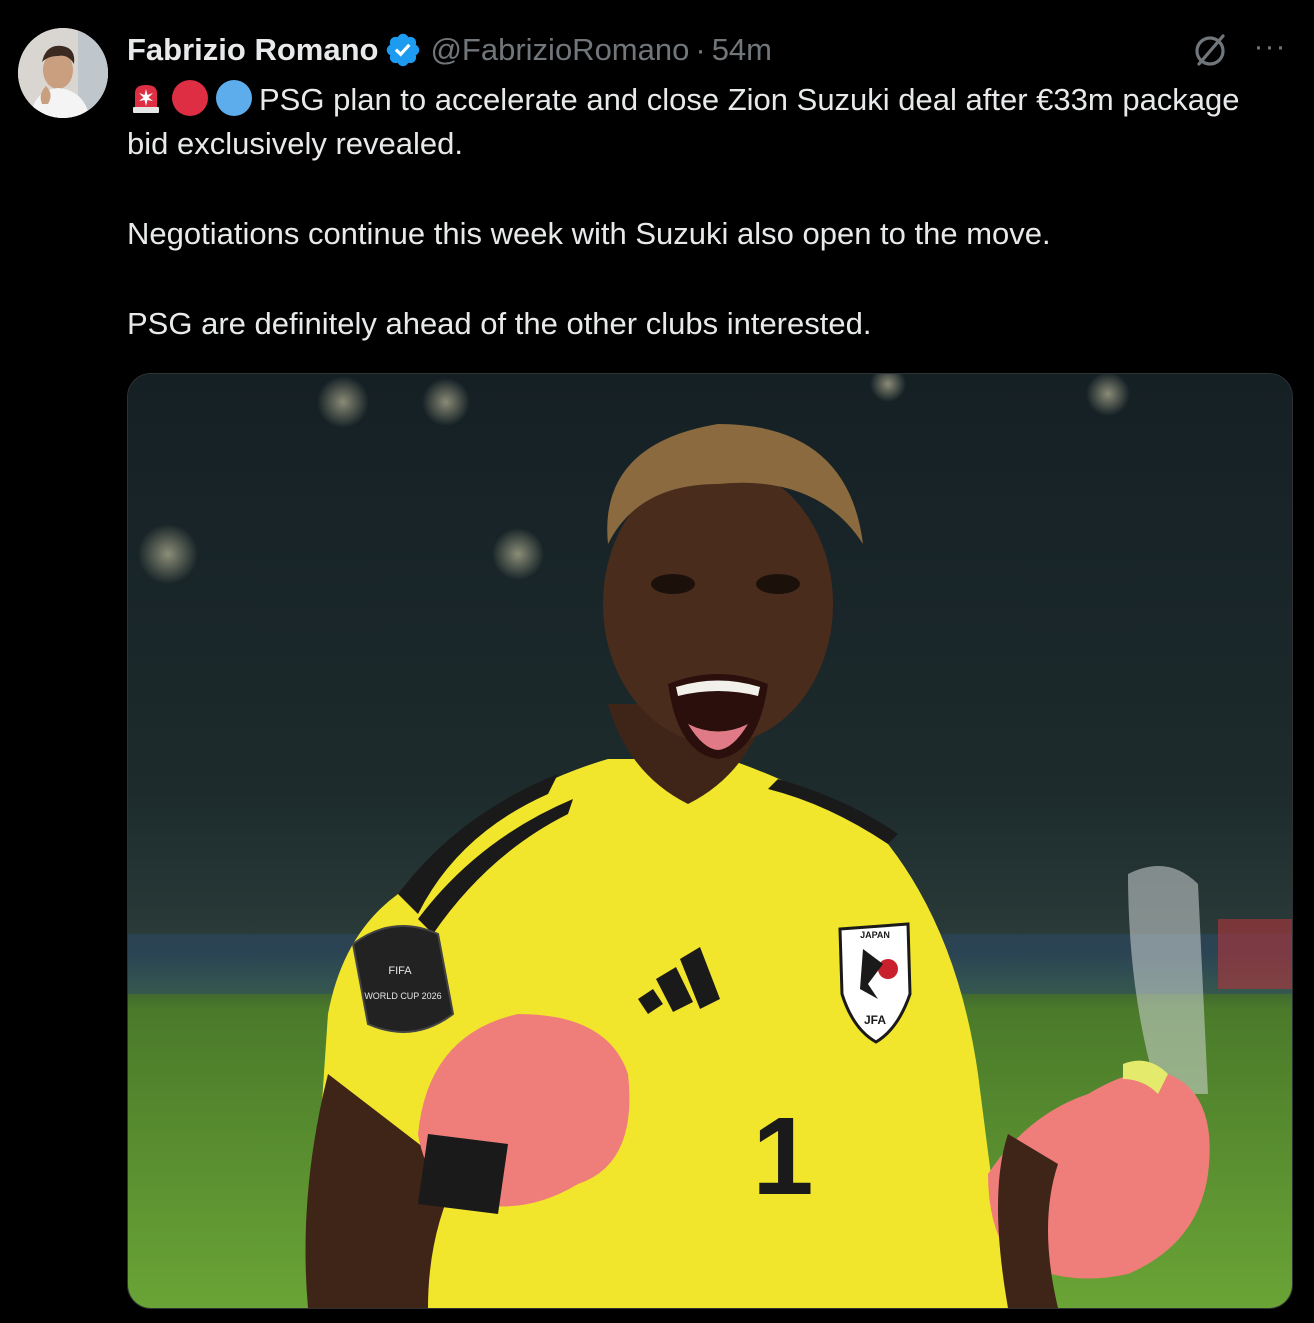 Image resolution: width=1314 pixels, height=1323 pixels. I want to click on rotating-light-emoji, so click(146, 98).